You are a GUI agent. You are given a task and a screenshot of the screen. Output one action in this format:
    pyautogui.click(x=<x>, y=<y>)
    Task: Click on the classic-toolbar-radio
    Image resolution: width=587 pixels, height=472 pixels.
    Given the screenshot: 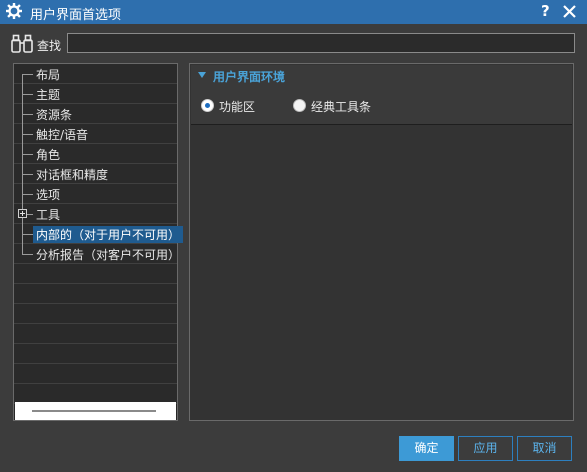 What is the action you would take?
    pyautogui.click(x=299, y=105)
    